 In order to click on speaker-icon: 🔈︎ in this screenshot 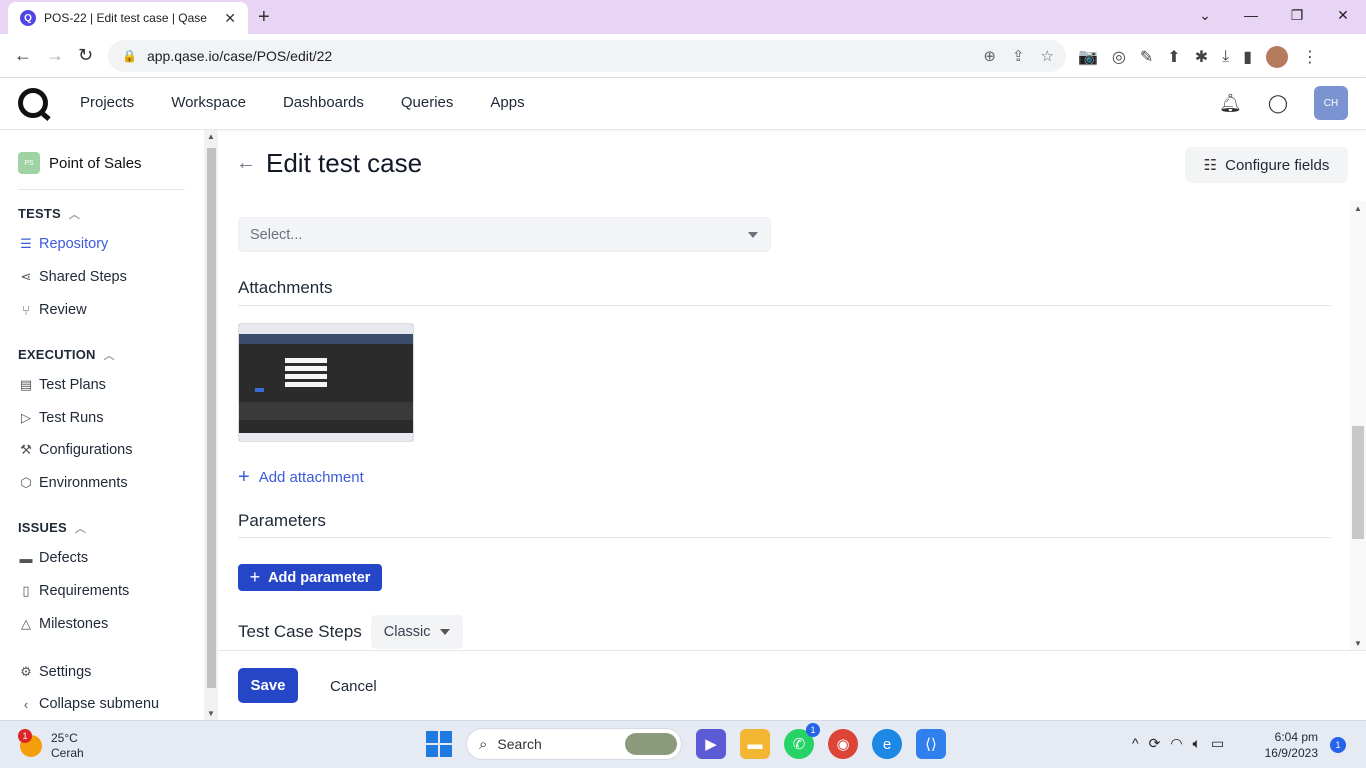, I will do `click(1197, 743)`.